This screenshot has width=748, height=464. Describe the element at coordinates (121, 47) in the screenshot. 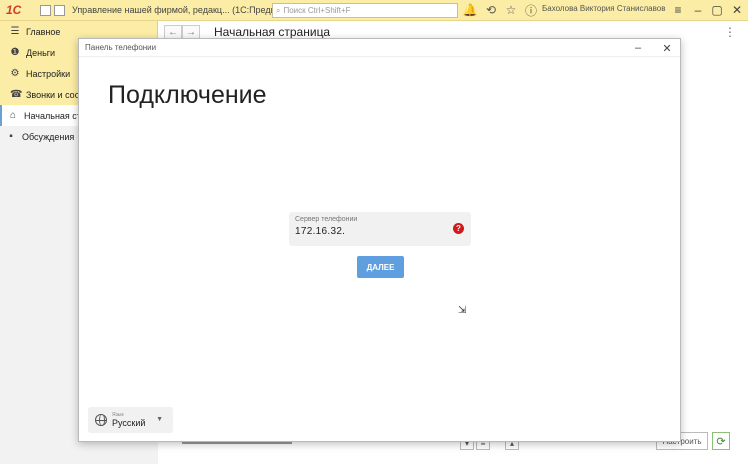

I see `dialog-title: Панель телефонии` at that location.